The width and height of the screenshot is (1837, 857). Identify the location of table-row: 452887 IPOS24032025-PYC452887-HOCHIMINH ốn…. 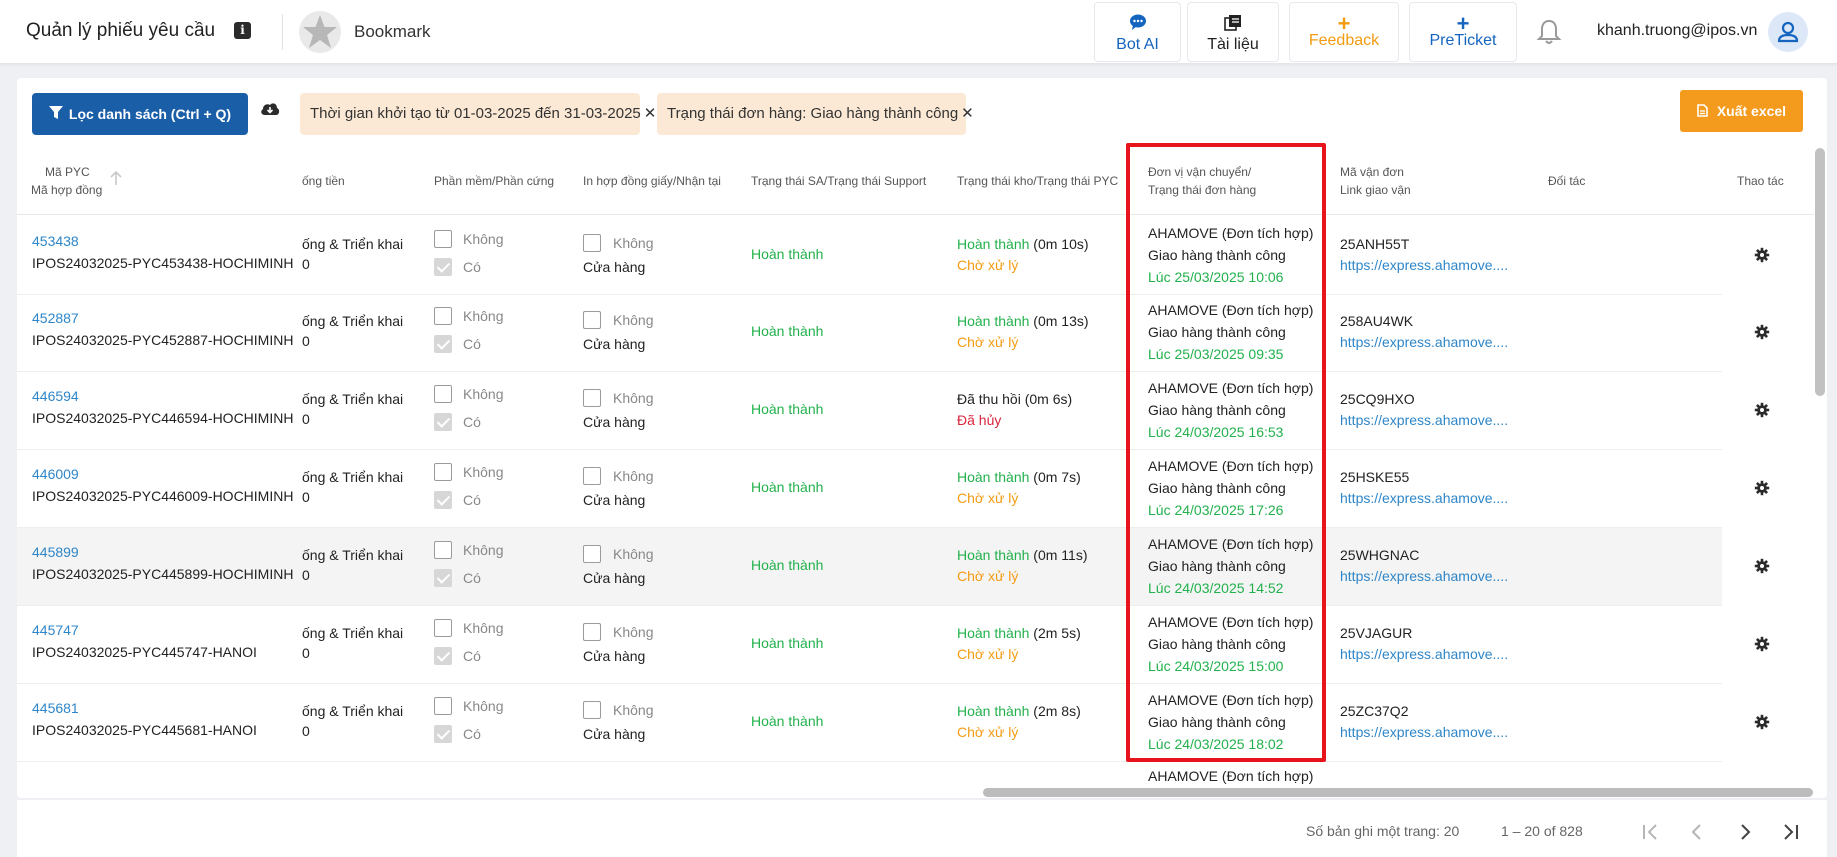
(893, 333).